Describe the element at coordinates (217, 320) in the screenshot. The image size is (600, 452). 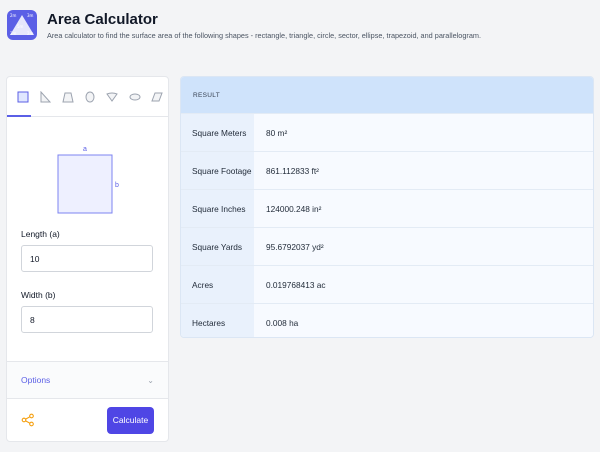
I see `result-label: Hectares` at that location.